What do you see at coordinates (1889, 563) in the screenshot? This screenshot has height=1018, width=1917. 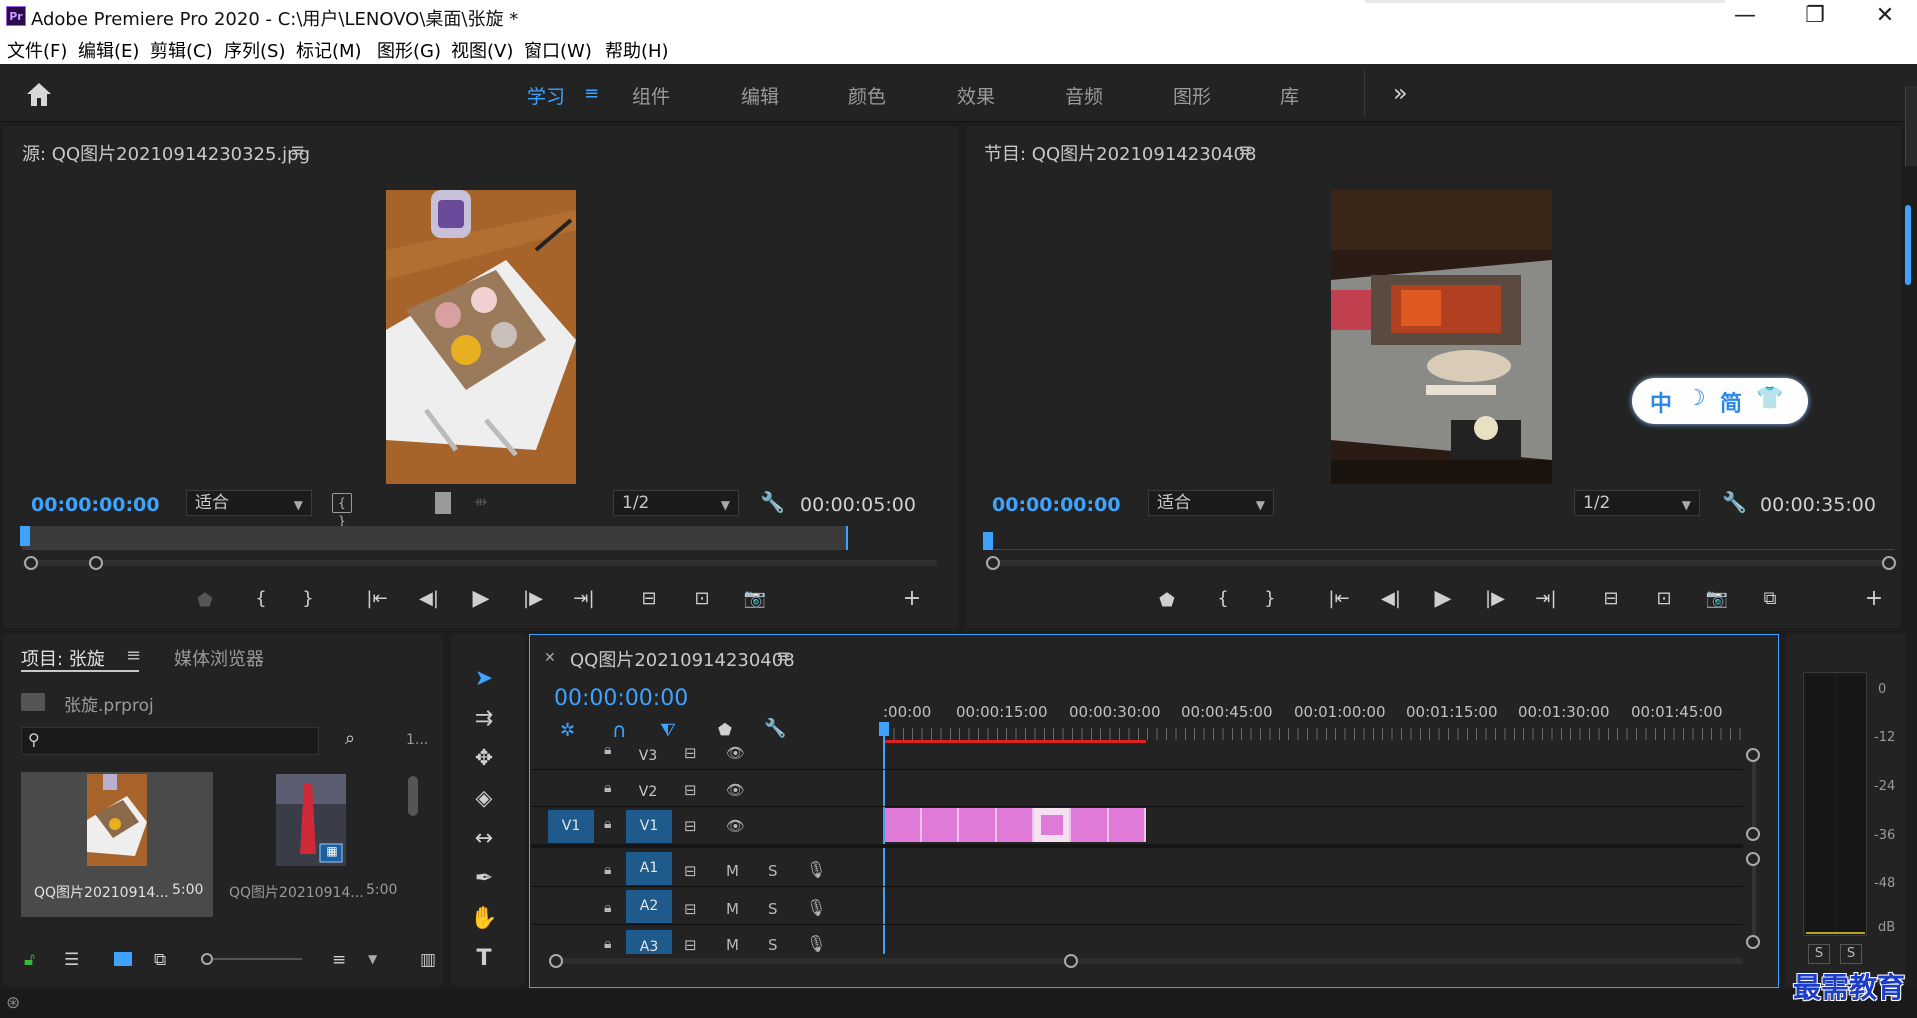 I see `program-scroll-handle-right` at bounding box center [1889, 563].